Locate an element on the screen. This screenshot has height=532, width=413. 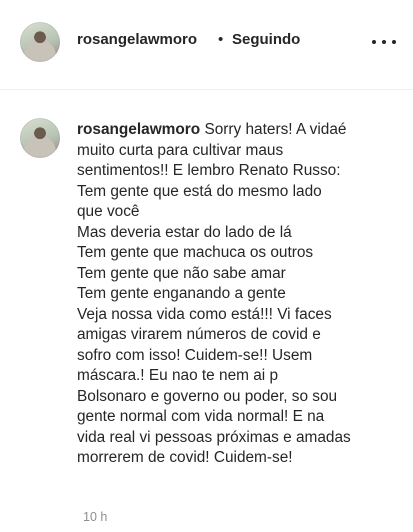
comment-line: sentimentos!! E lembro Renato Russo: is located at coordinates (209, 170).